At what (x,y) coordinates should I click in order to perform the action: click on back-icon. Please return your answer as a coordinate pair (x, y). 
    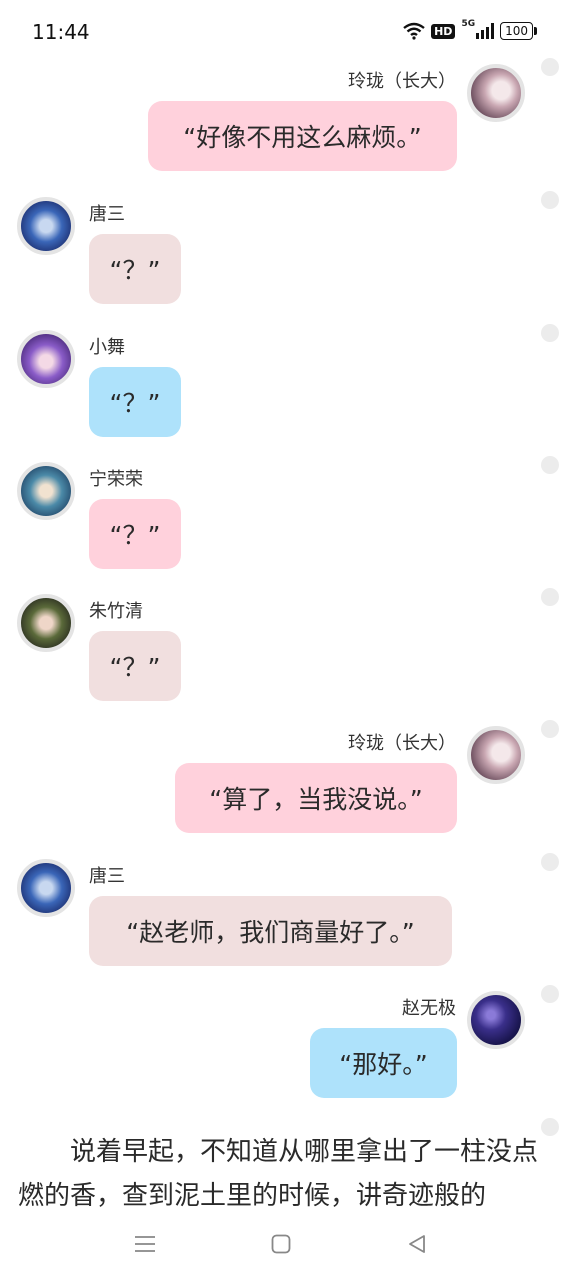
    Looking at the image, I should click on (417, 1244).